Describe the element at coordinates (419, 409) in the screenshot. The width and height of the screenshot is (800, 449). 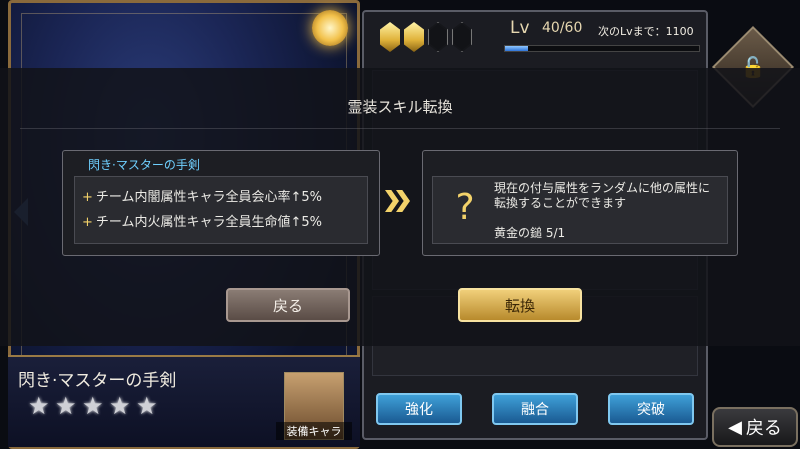
I see `enhance-button: 強化` at that location.